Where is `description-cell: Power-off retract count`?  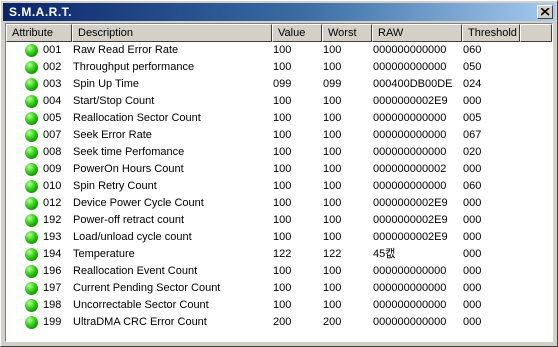 description-cell: Power-off retract count is located at coordinates (129, 220).